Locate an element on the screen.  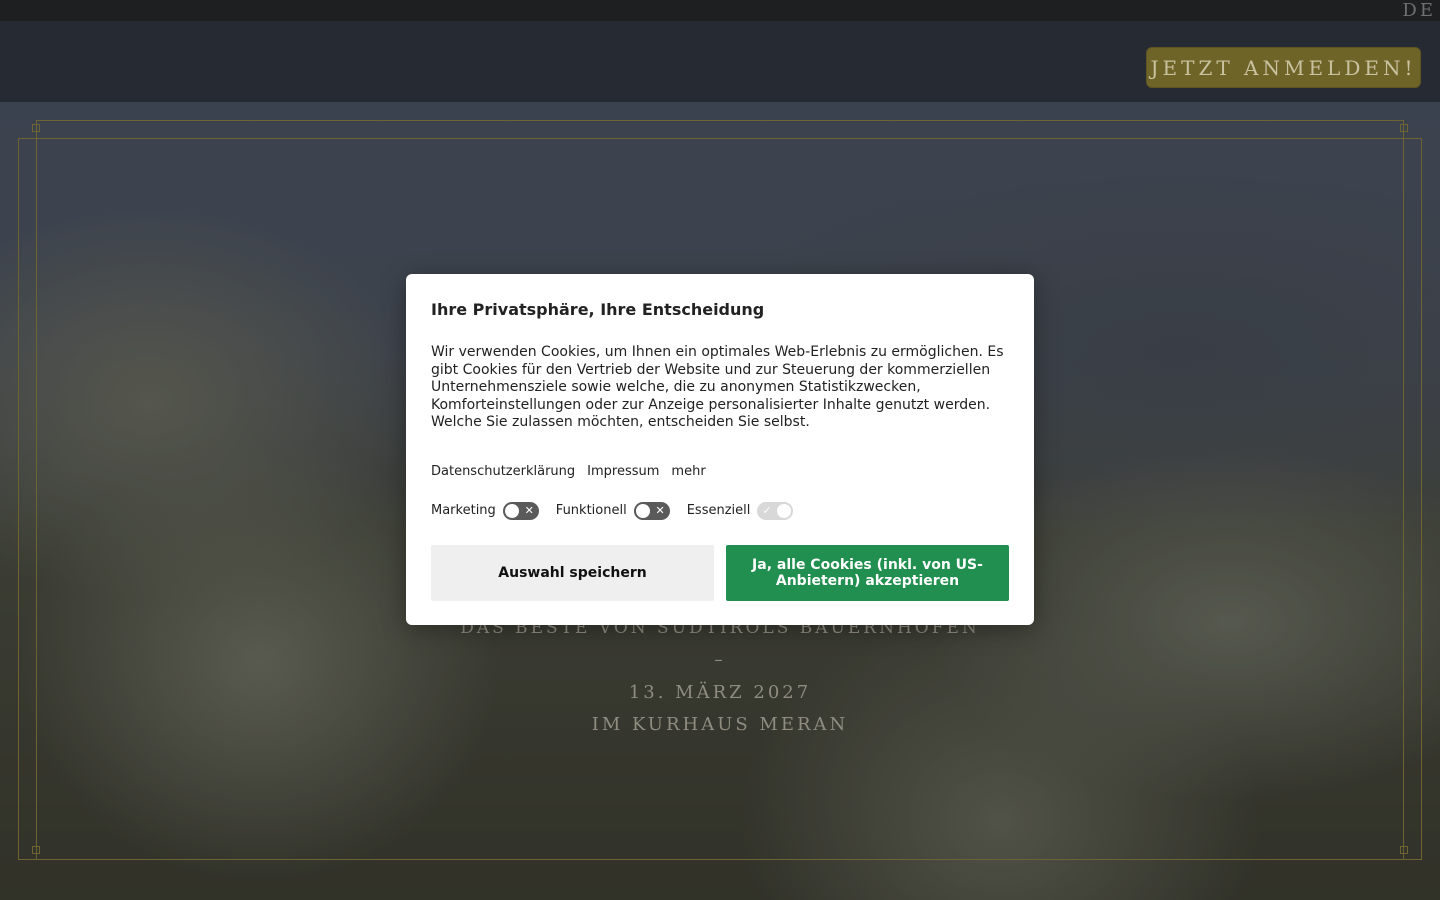
frame-corner-tl is located at coordinates (36, 128).